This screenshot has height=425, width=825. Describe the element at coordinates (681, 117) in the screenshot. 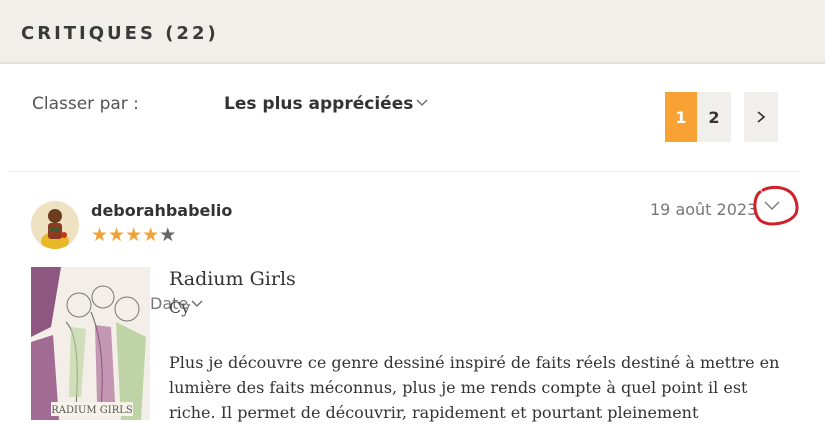

I see `page-button-1: 1` at that location.